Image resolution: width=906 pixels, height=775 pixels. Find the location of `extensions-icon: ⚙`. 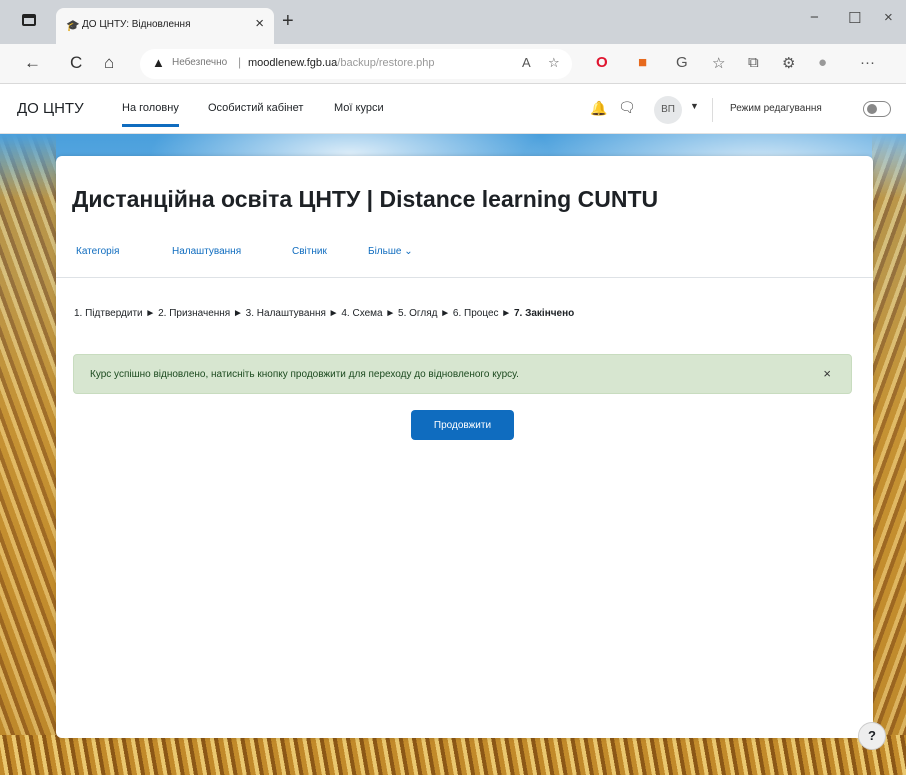

extensions-icon: ⚙ is located at coordinates (788, 63).